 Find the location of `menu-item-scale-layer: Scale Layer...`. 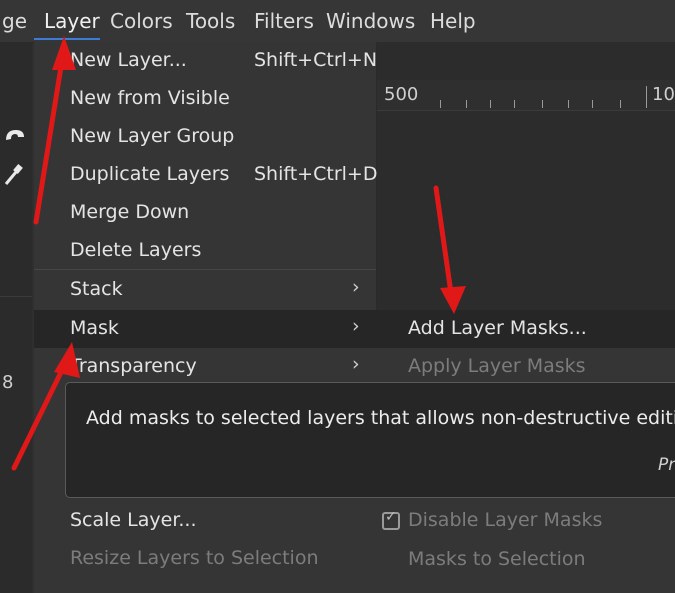

menu-item-scale-layer: Scale Layer... is located at coordinates (205, 521).